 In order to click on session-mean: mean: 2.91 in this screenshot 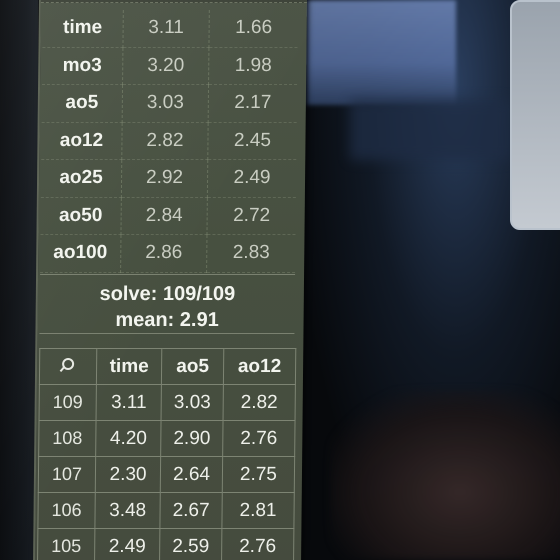, I will do `click(167, 320)`.